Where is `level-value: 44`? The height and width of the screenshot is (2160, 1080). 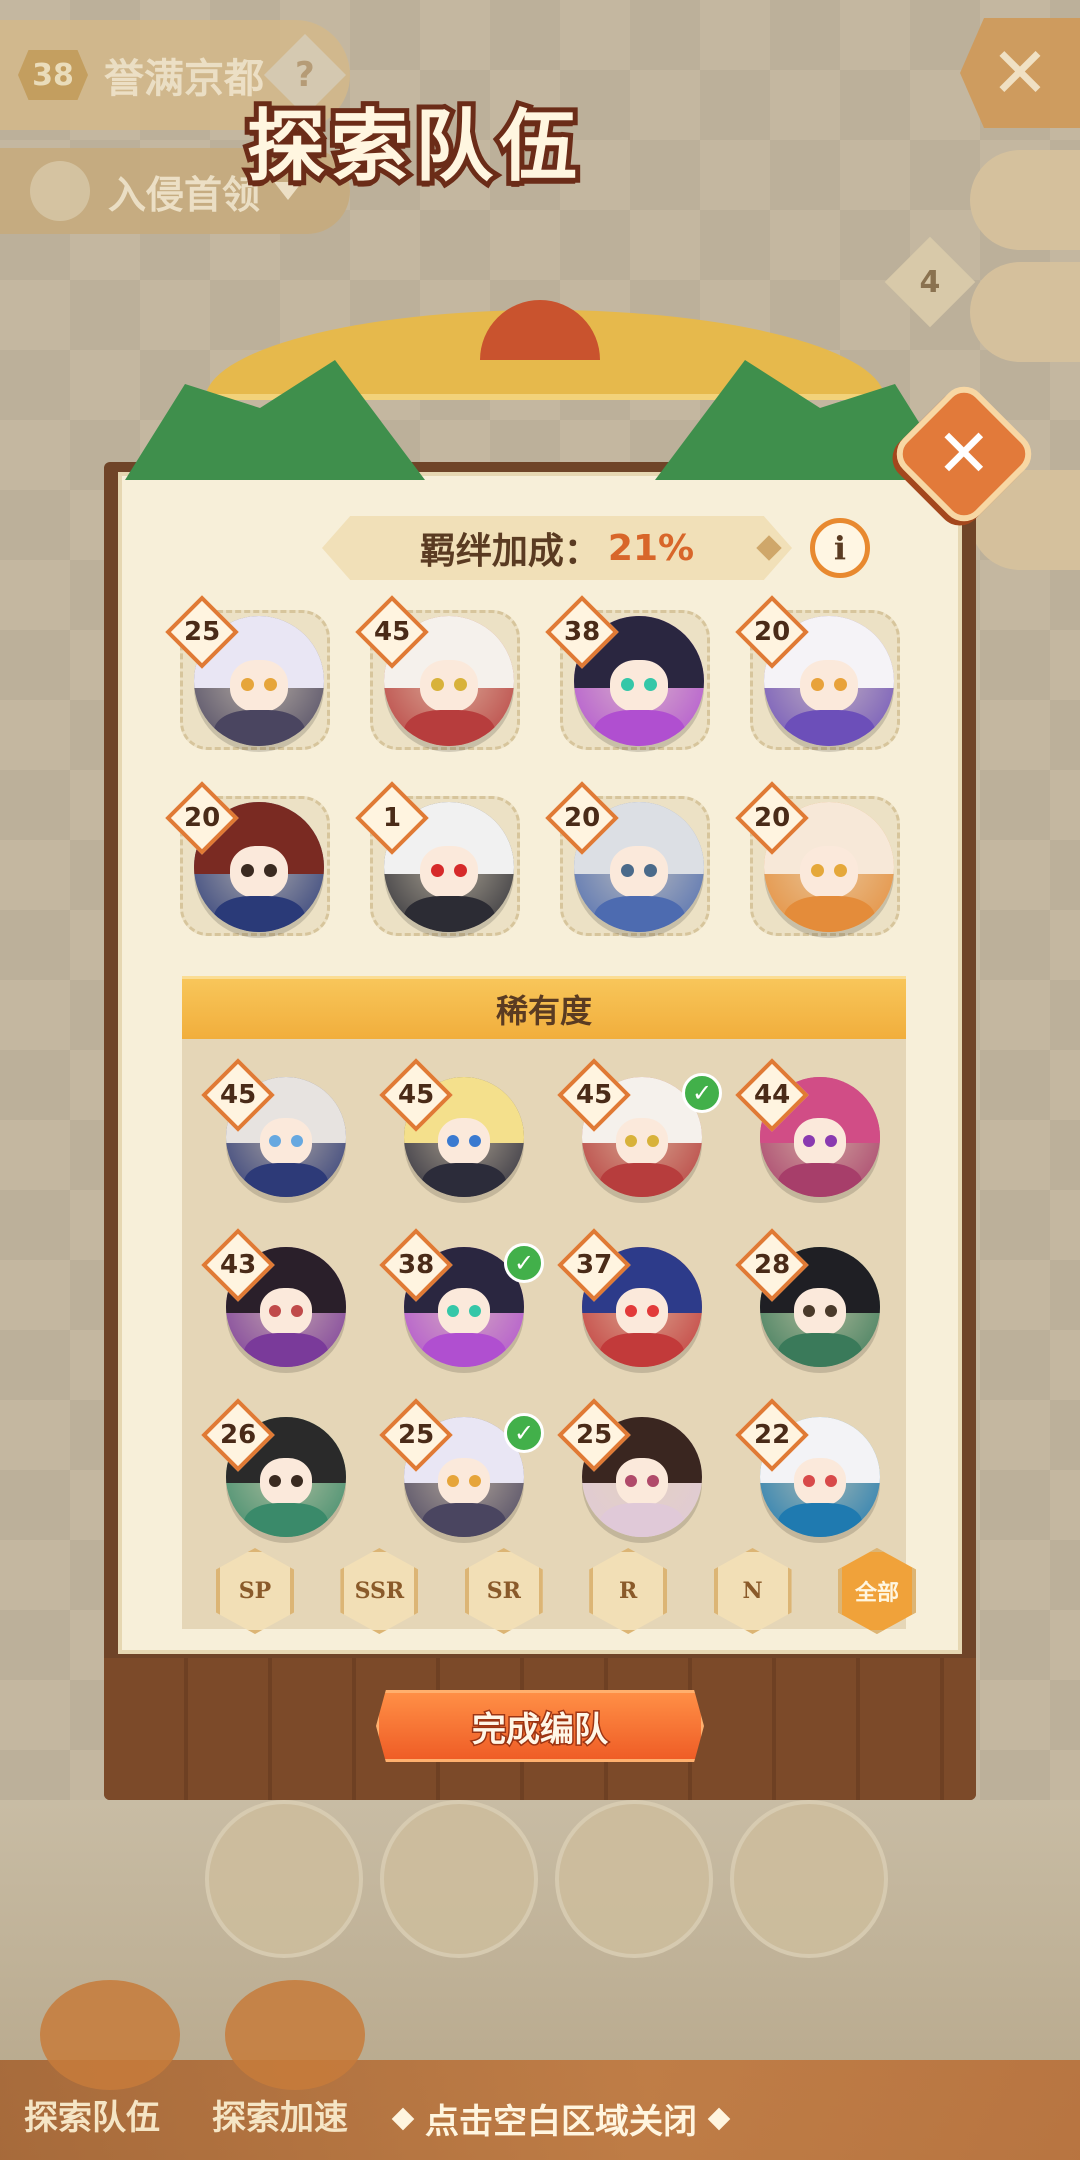
level-value: 44 is located at coordinates (772, 1095).